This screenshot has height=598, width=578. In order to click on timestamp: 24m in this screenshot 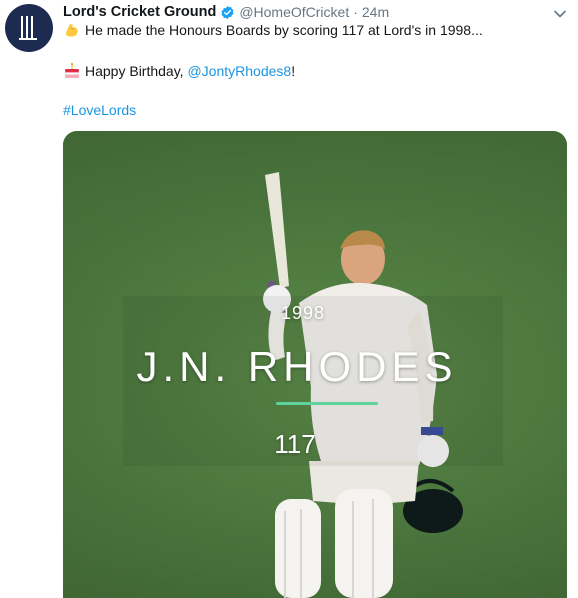, I will do `click(375, 12)`.